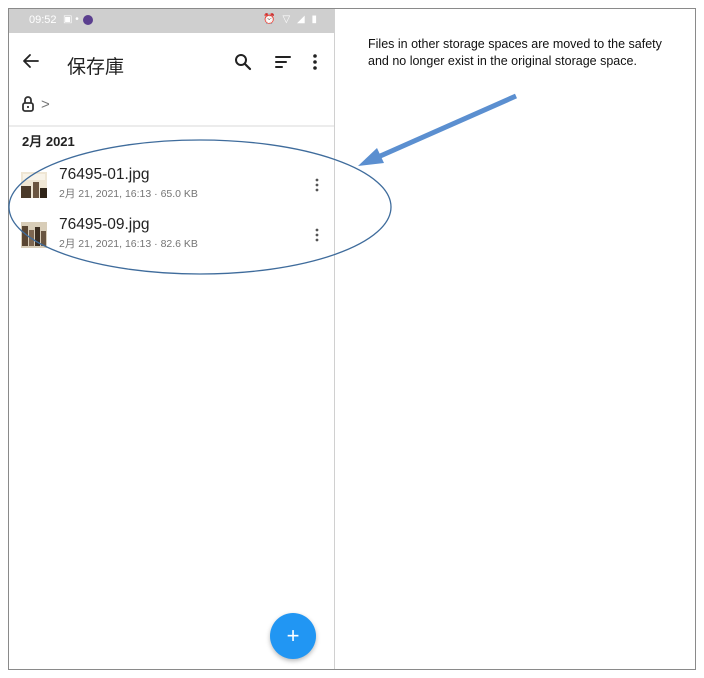 The image size is (704, 678). Describe the element at coordinates (28, 104) in the screenshot. I see `lock-icon` at that location.